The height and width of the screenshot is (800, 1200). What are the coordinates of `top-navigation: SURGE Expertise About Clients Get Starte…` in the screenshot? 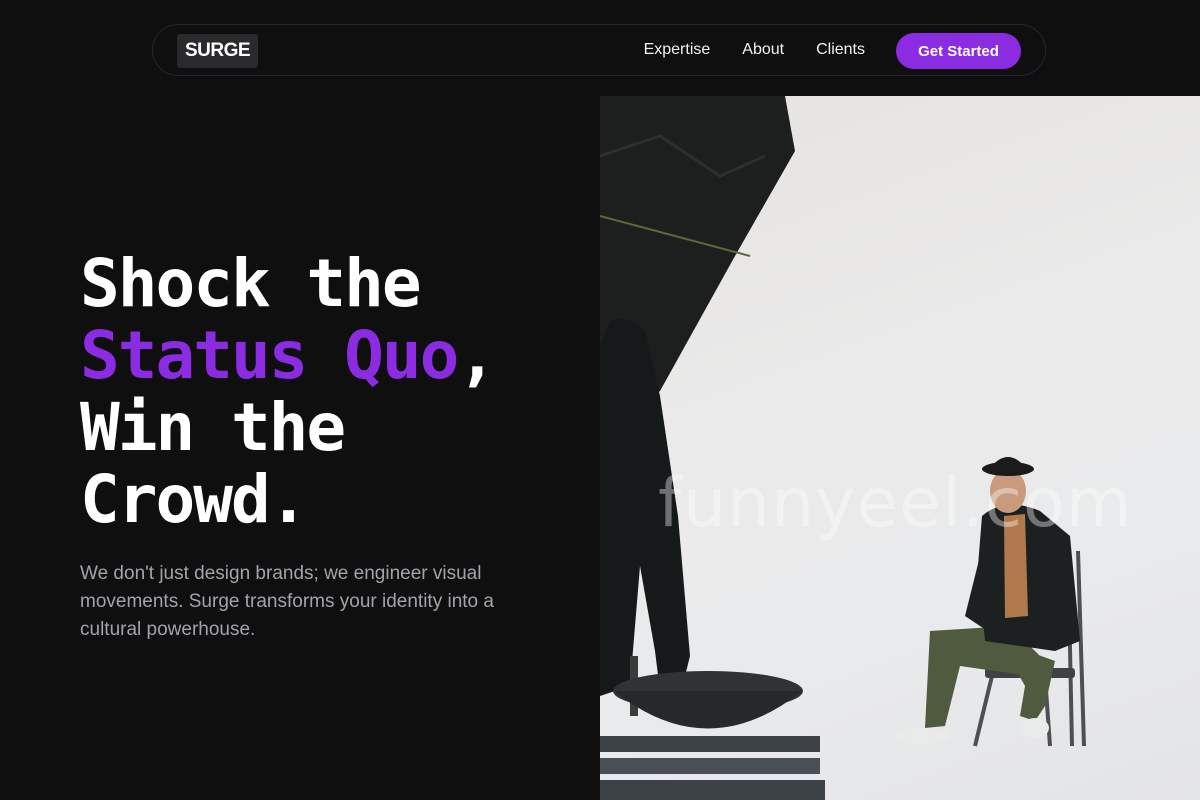 It's located at (599, 50).